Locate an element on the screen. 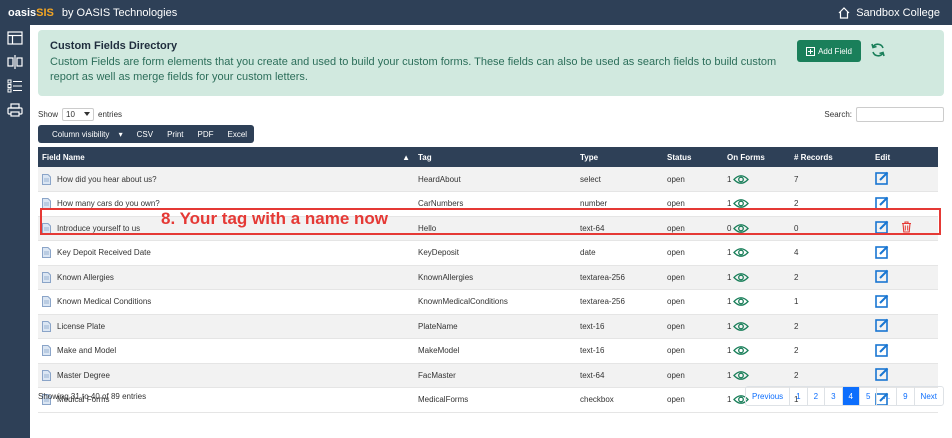 This screenshot has height=438, width=952. field-name: Known Allergies is located at coordinates (85, 277).